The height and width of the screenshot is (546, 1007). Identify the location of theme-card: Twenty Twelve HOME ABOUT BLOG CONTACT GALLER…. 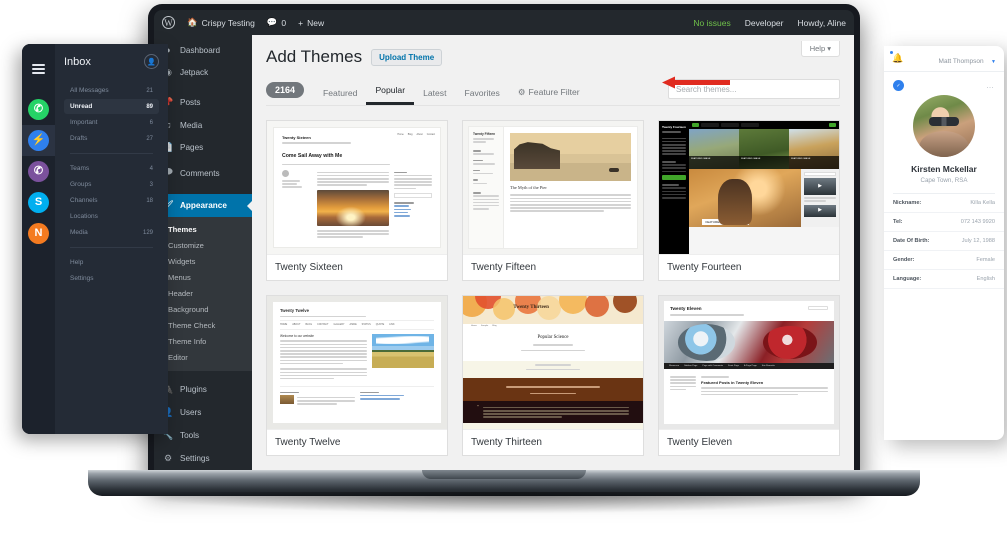
(357, 375).